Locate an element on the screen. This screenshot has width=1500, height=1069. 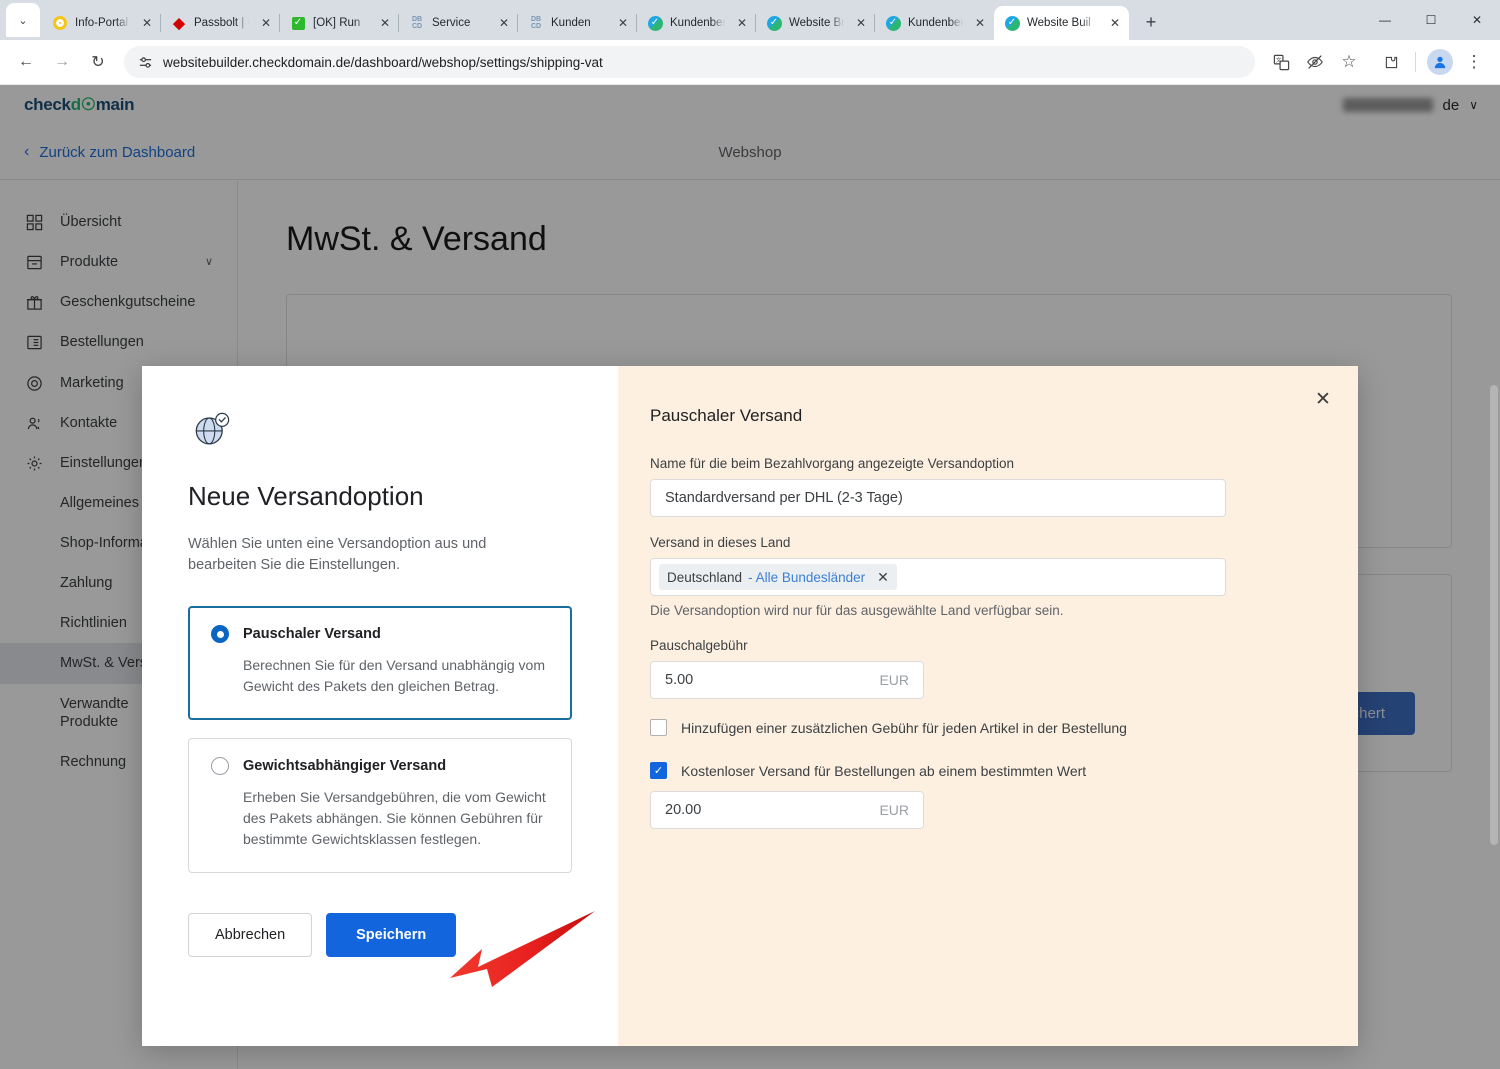
toolbar-right-icons: 文 ☆ ⋮ is located at coordinates (1377, 62).